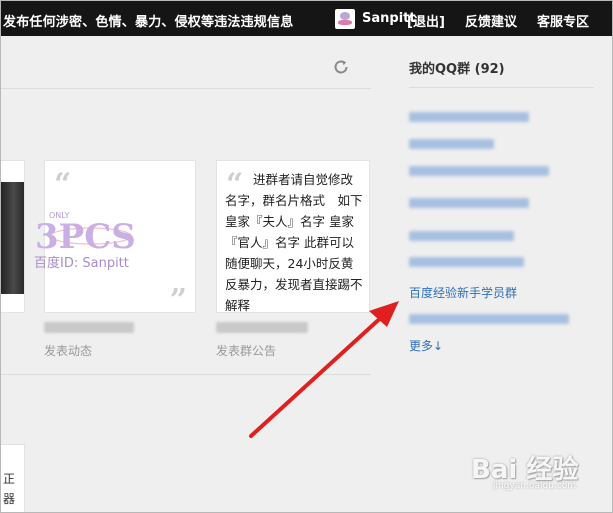 This screenshot has width=613, height=513. Describe the element at coordinates (262, 340) in the screenshot. I see `card2-meta: 发表群公告` at that location.